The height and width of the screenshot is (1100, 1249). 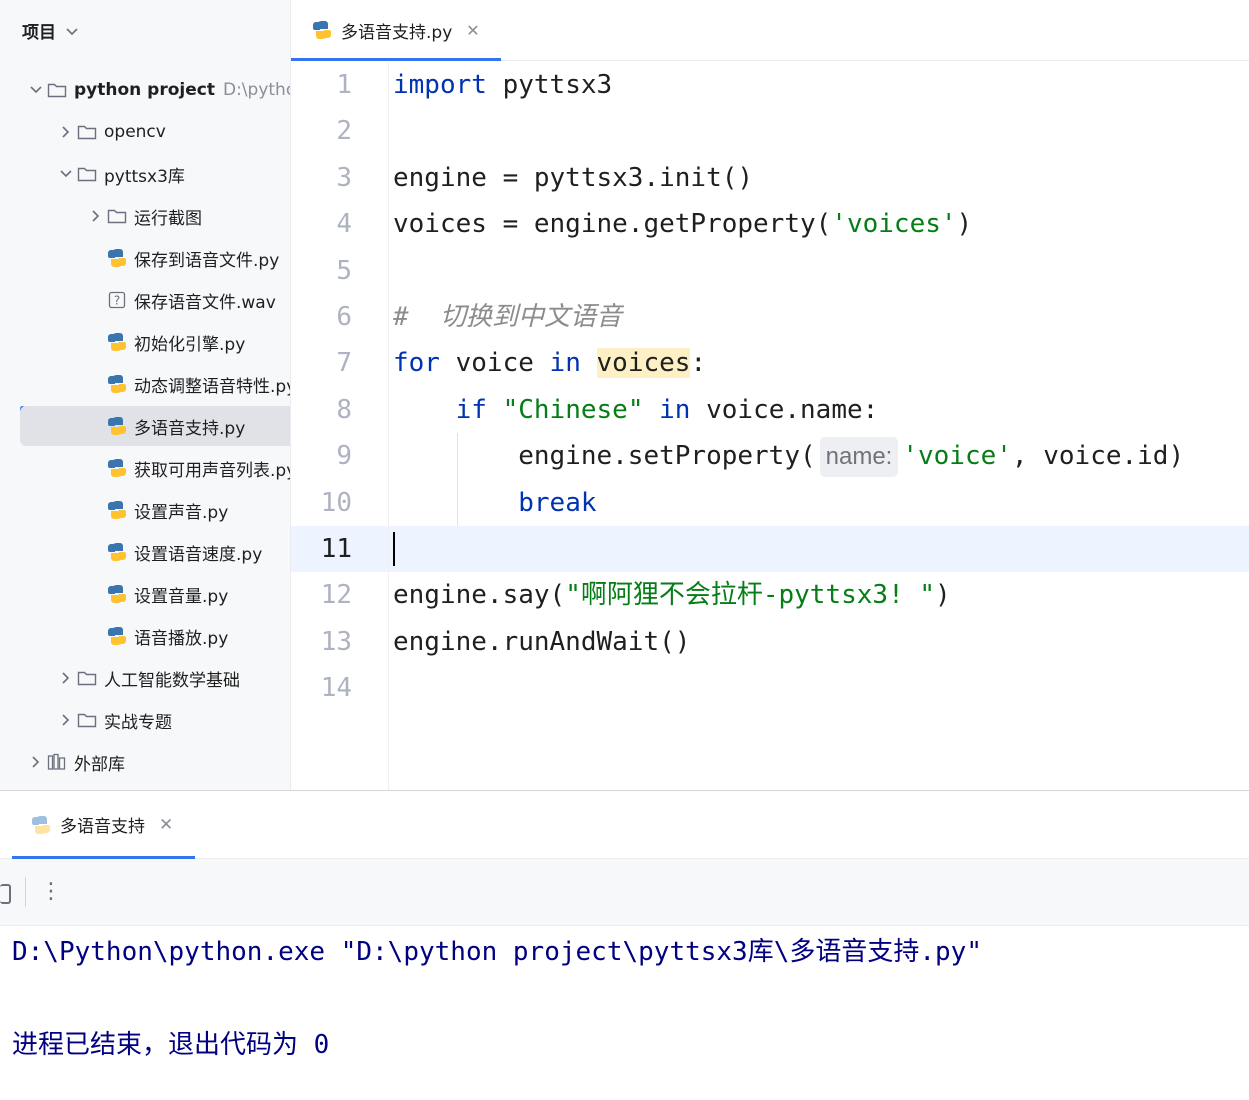 I want to click on code-token: , voice.id), so click(x=1098, y=456).